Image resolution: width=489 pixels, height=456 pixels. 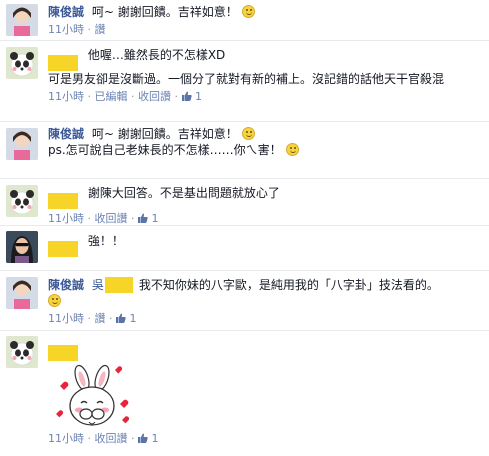 I want to click on comment-text-line-2: 可是男友卻是沒斷過。一個分了就對有新的補上。沒記錯的話他天干官殺混, so click(x=246, y=79).